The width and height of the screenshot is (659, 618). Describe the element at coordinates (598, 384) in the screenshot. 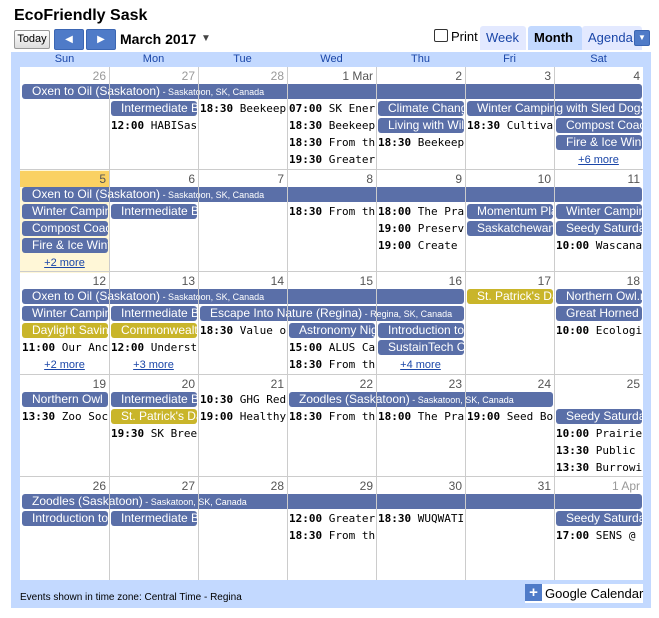

I see `day-number: 25` at that location.